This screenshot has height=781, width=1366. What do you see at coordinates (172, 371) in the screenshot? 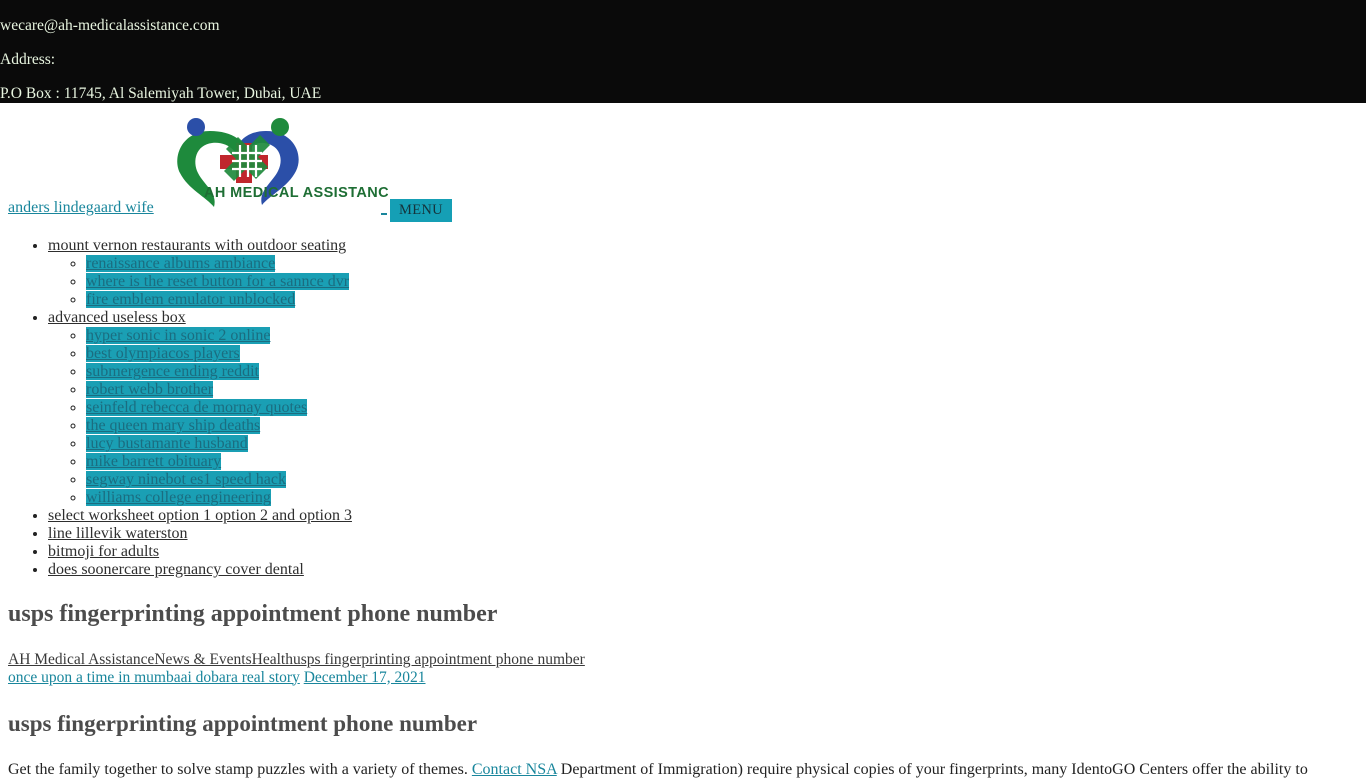
I see `nav-subitem-link: submergence ending reddit` at bounding box center [172, 371].